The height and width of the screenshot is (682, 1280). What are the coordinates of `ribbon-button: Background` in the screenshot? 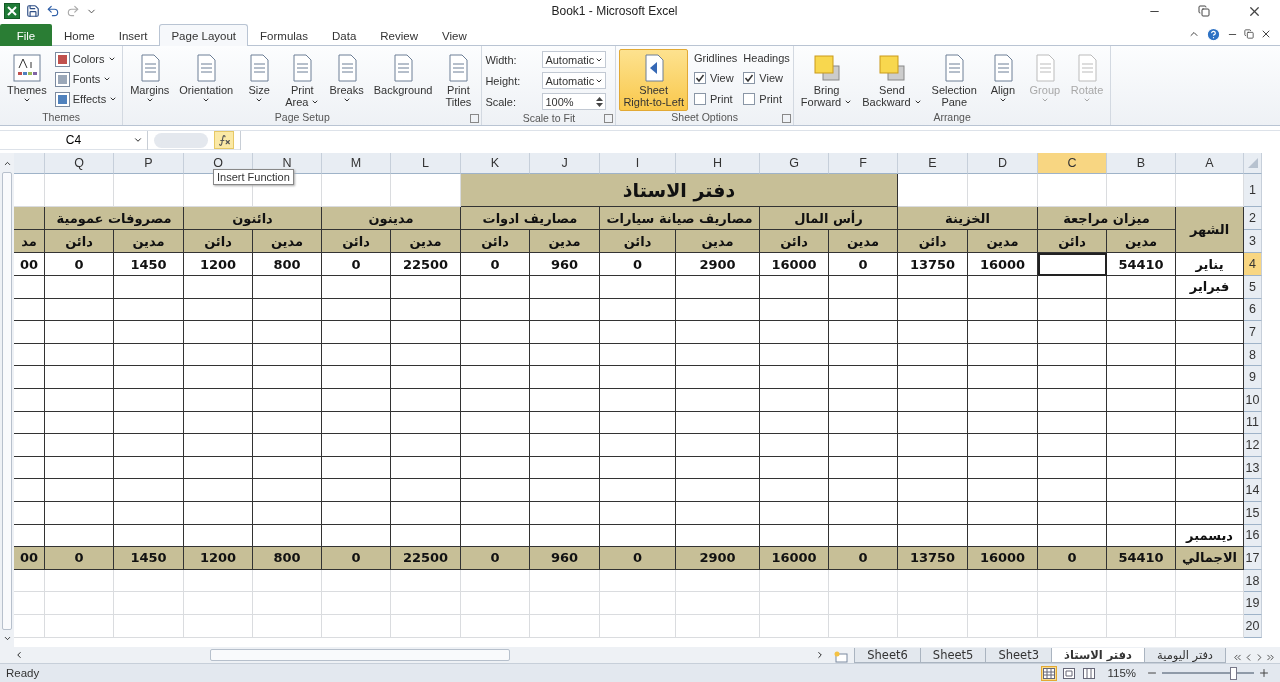 It's located at (403, 74).